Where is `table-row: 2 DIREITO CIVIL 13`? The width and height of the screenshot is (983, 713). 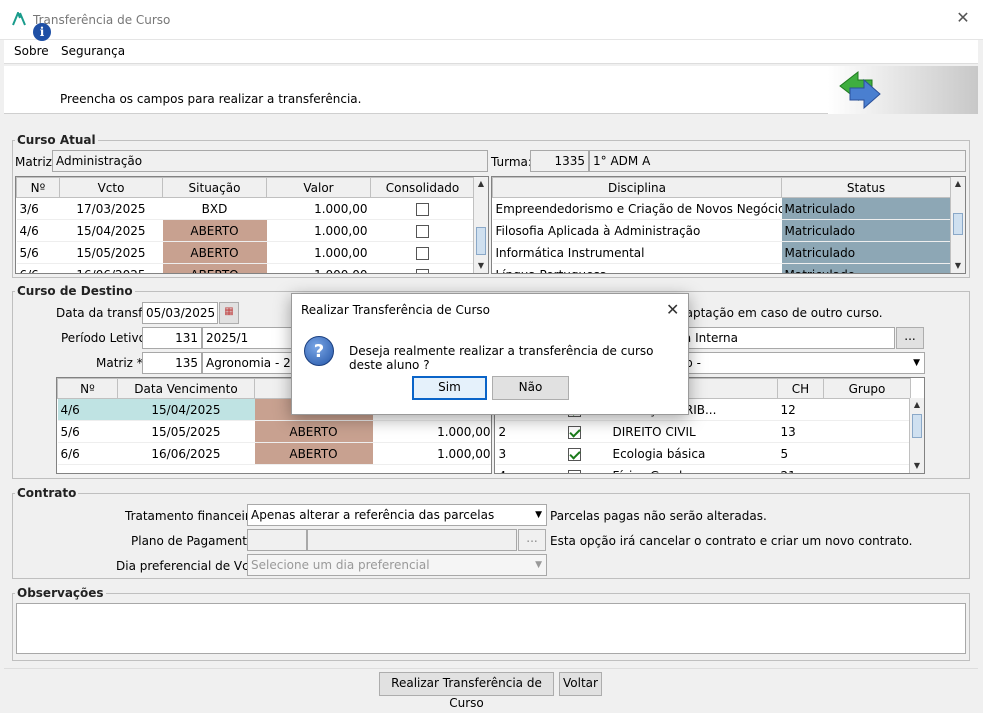 table-row: 2 DIREITO CIVIL 13 is located at coordinates (703, 431).